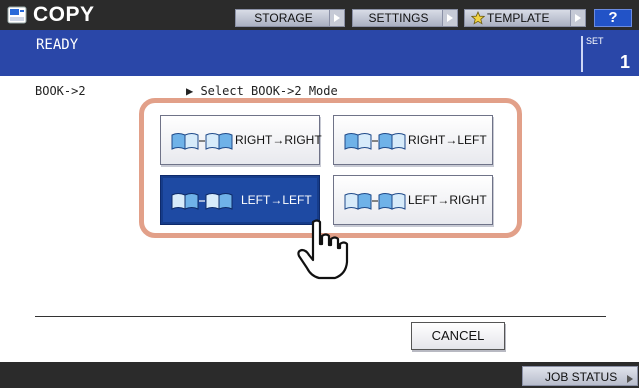 The image size is (639, 388). I want to click on star-icon, so click(478, 18).